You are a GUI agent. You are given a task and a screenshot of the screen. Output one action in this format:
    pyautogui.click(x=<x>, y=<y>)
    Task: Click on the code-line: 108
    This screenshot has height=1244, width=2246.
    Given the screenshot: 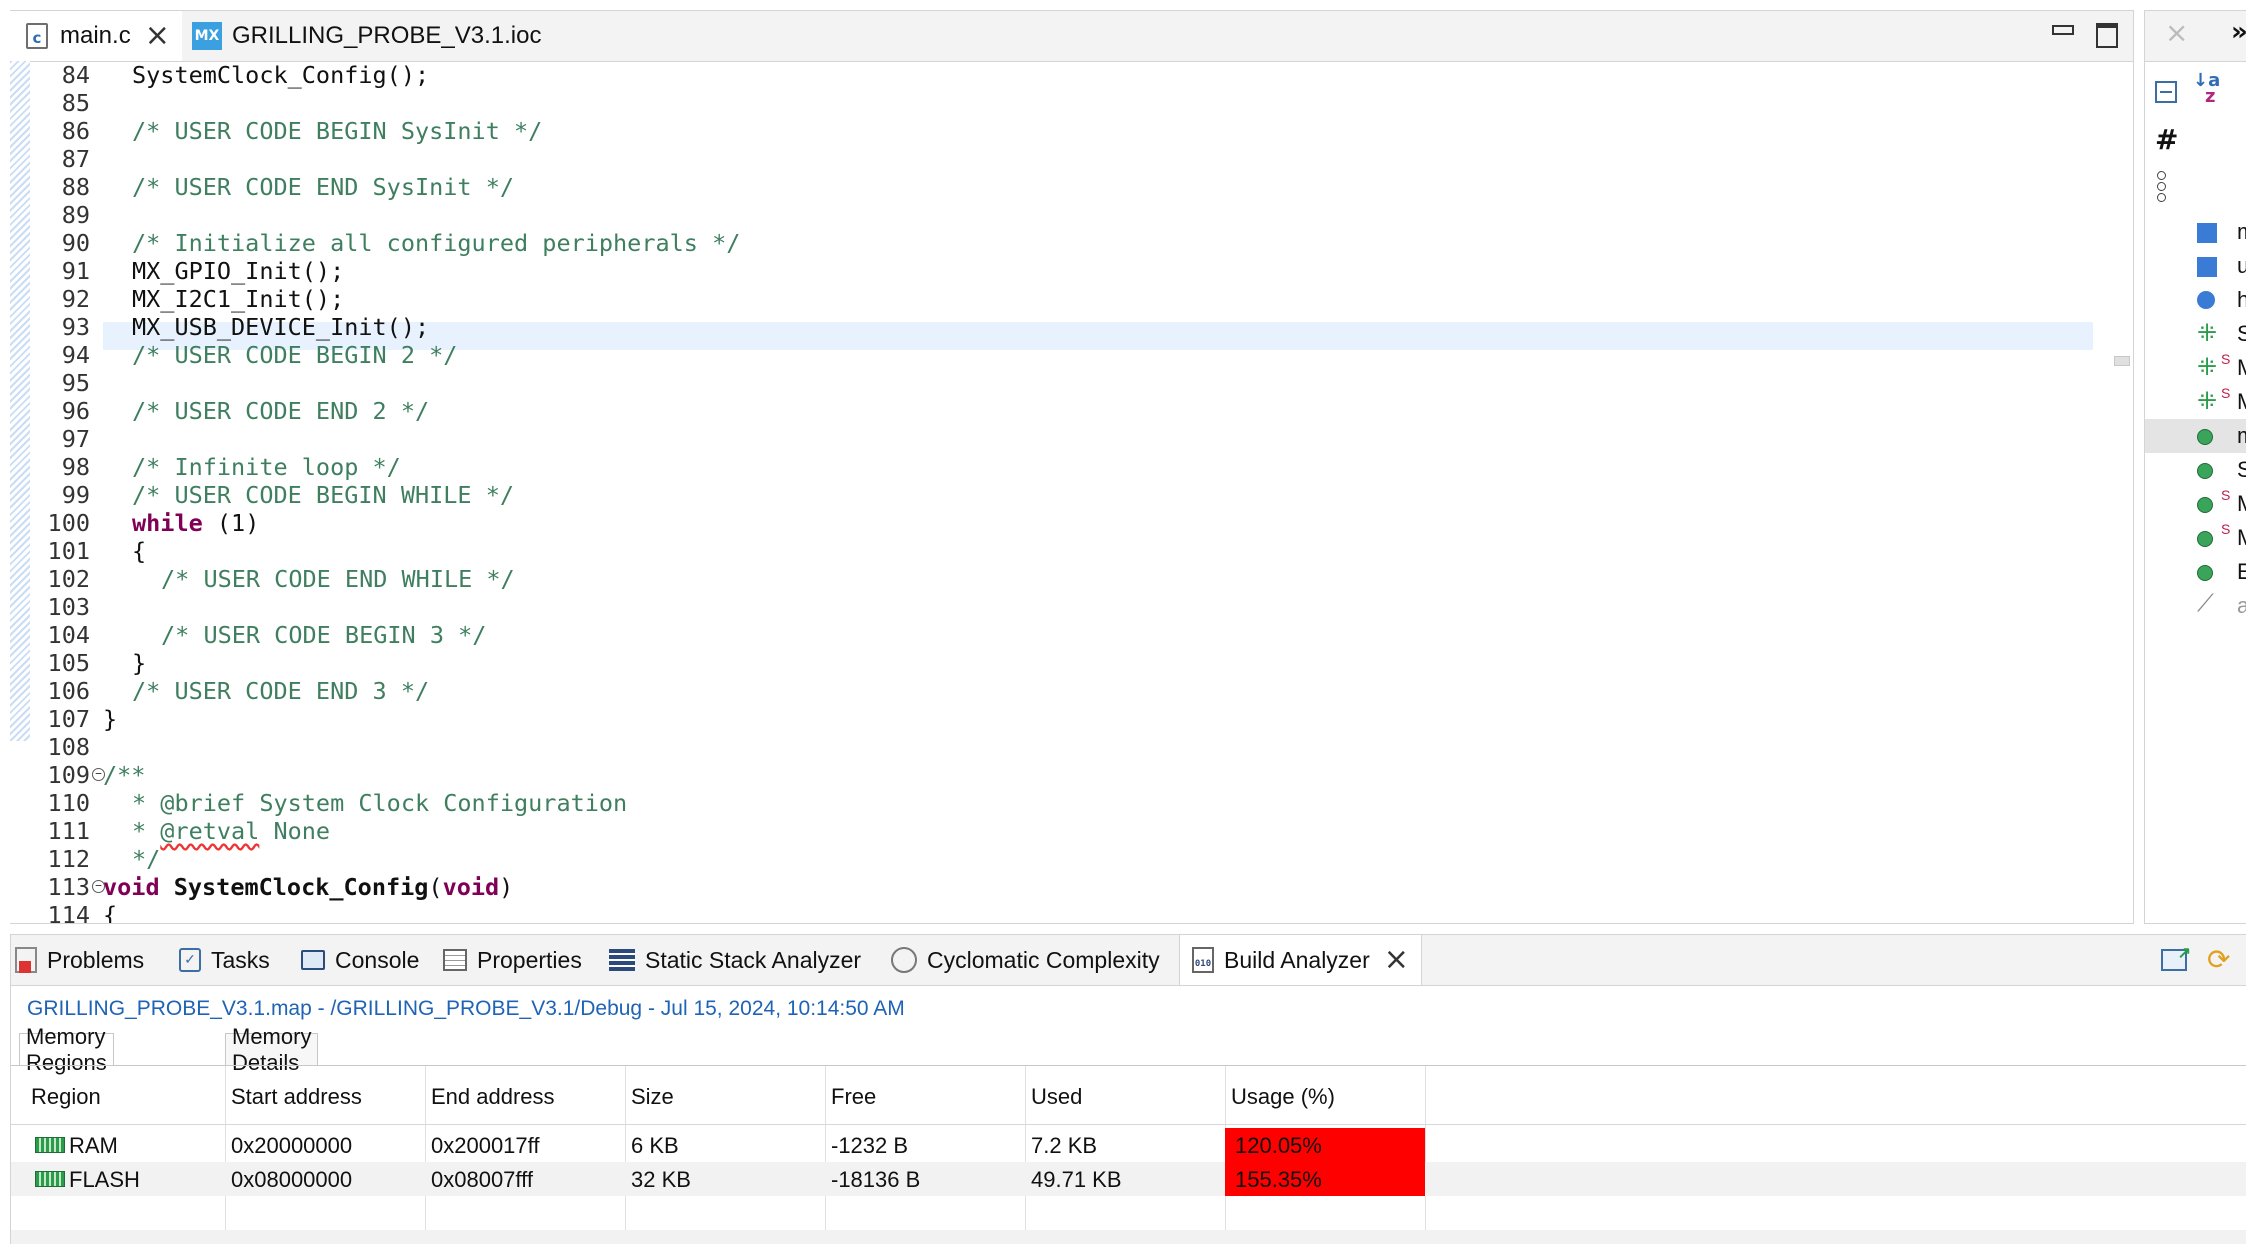 What is the action you would take?
    pyautogui.click(x=68, y=747)
    